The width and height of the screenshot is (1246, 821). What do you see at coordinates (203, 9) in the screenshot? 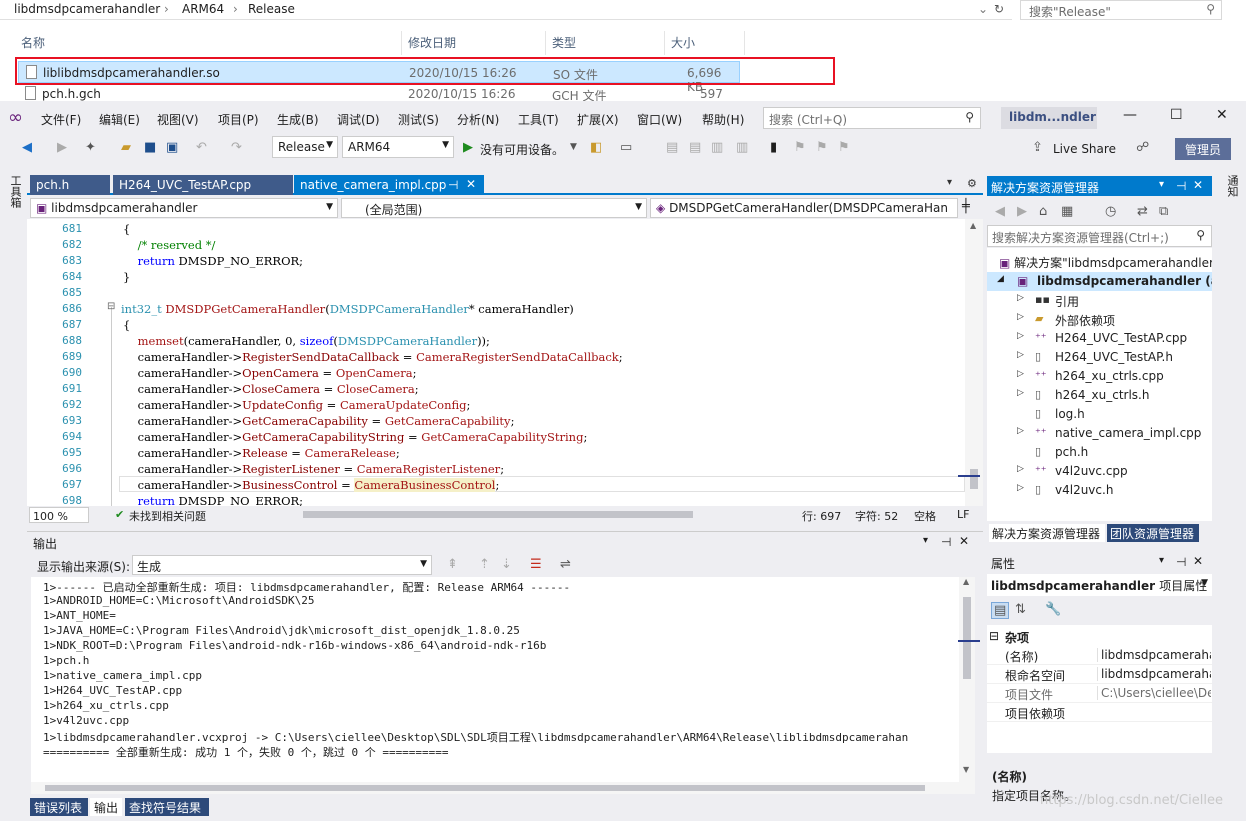
I see `breadcrumb-part: ARM64` at bounding box center [203, 9].